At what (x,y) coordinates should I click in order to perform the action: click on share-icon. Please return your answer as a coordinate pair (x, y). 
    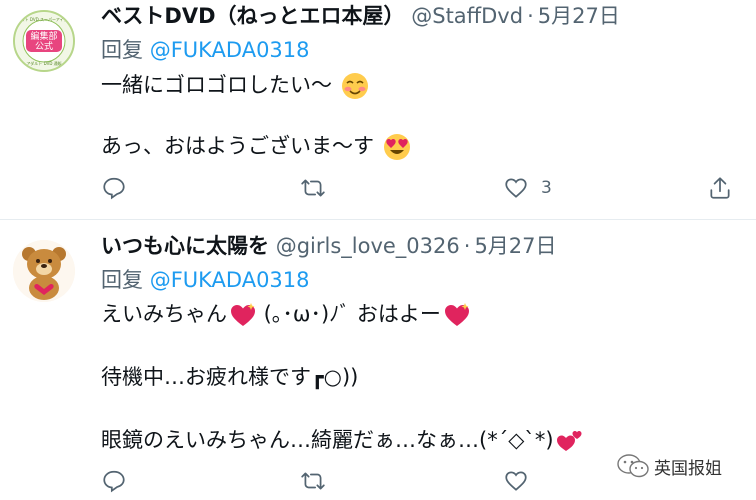
    Looking at the image, I should click on (720, 188).